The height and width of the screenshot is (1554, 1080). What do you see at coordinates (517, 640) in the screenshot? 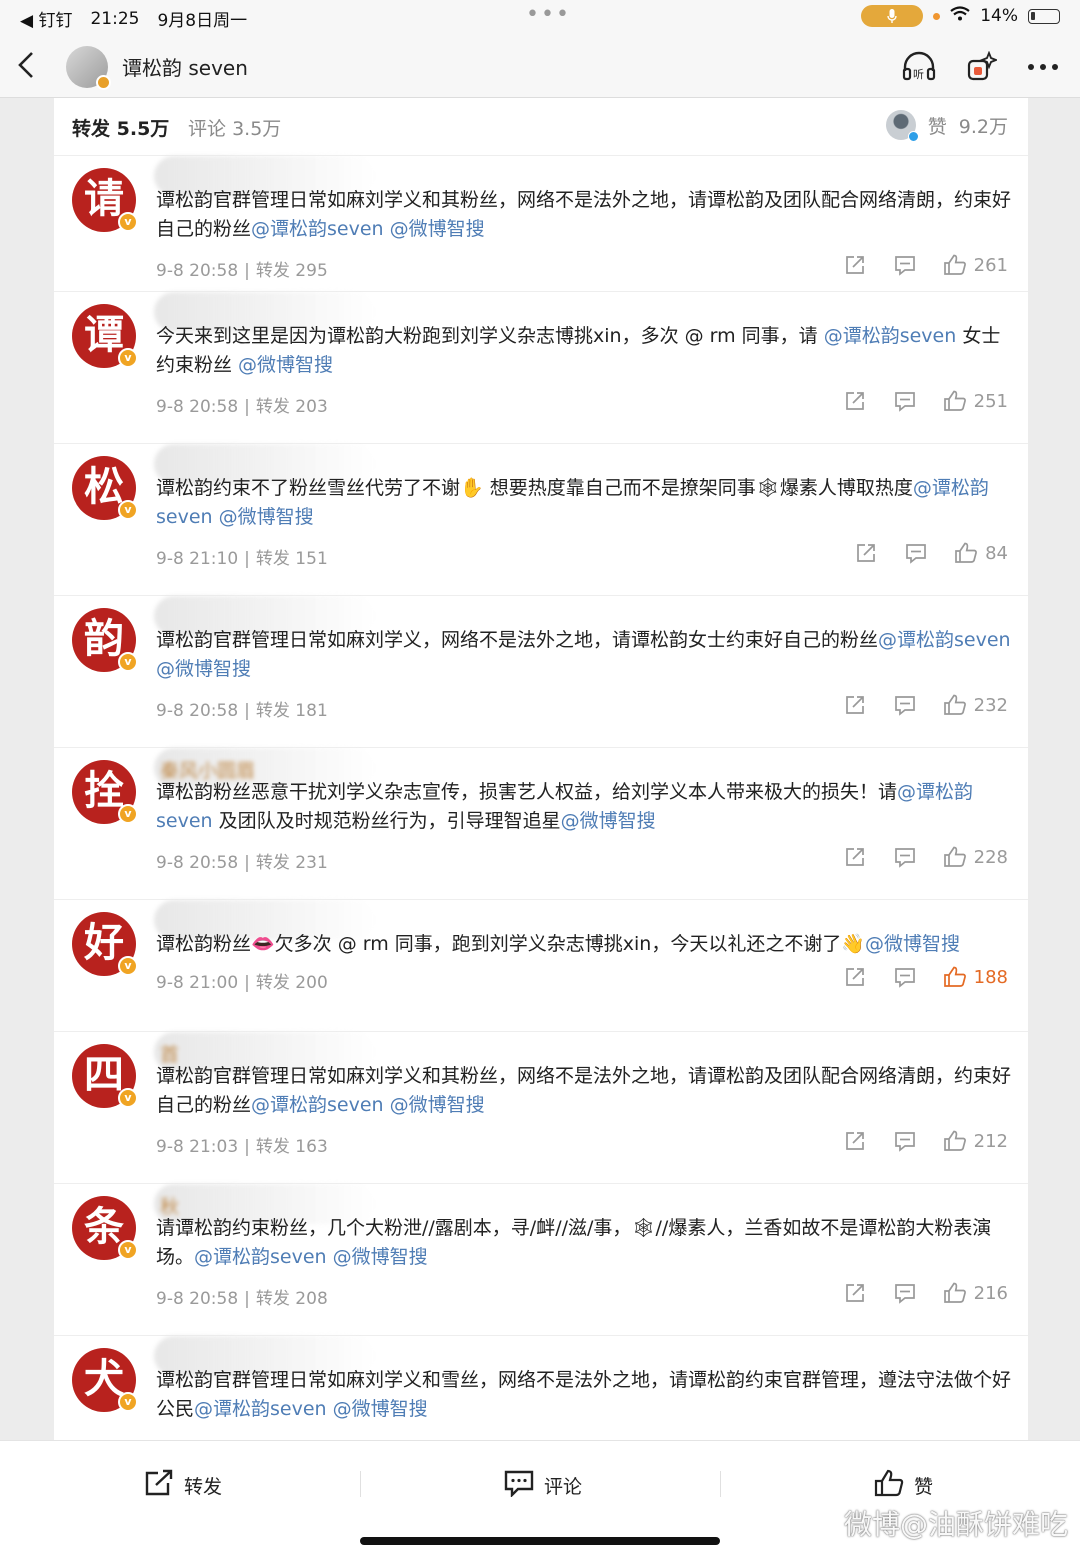
I see `text-segment: 谭松韵官群管理日常如麻刘学义，网络不是法外之地，请谭松韵女士约束好自己的粉丝` at bounding box center [517, 640].